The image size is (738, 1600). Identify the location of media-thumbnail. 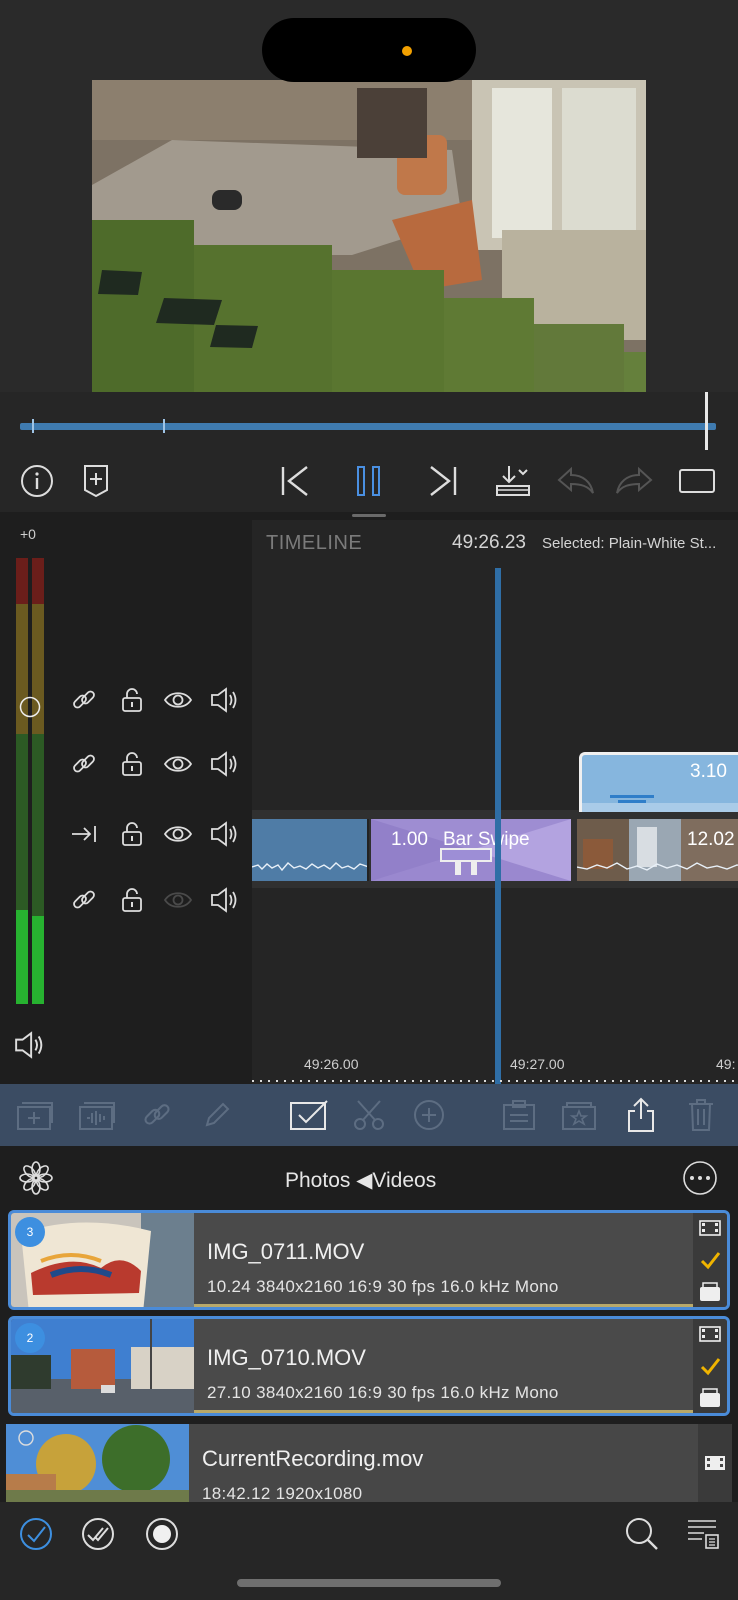
(97, 1463).